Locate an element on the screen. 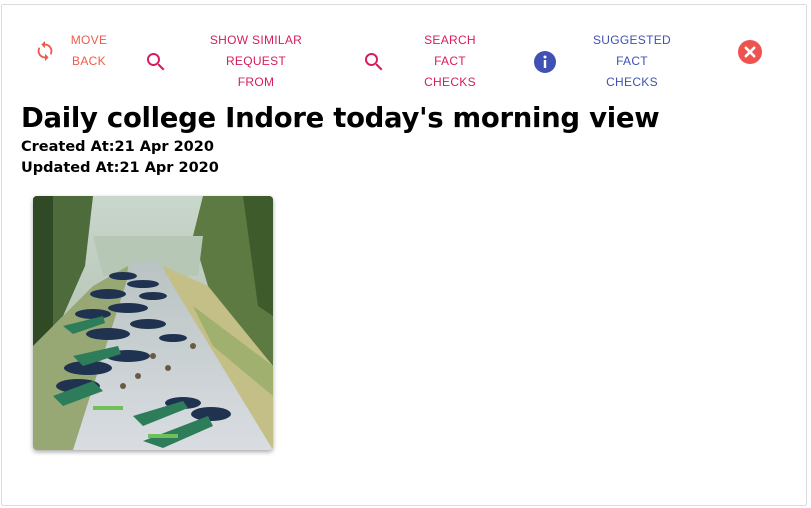 This screenshot has height=508, width=811. move-back-button: MOVE BACK is located at coordinates (73, 51).